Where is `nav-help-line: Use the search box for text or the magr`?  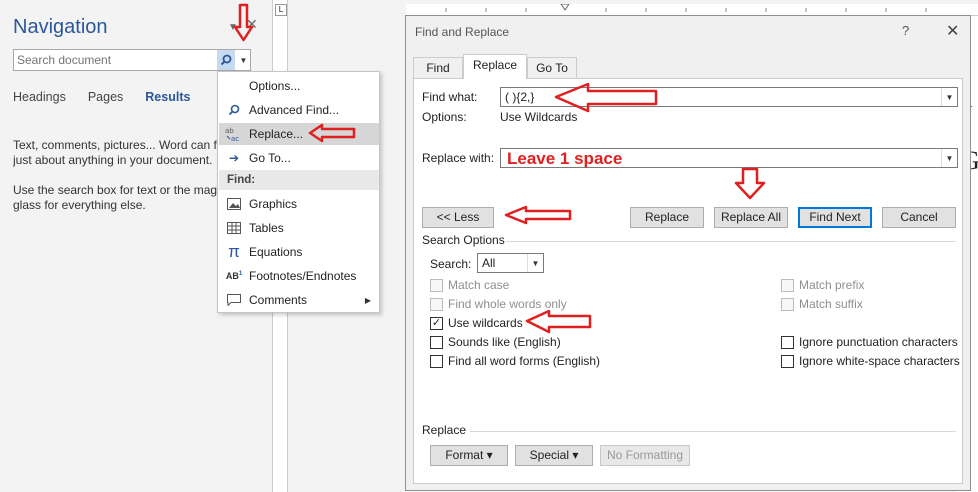 nav-help-line: Use the search box for text or the magr is located at coordinates (115, 190).